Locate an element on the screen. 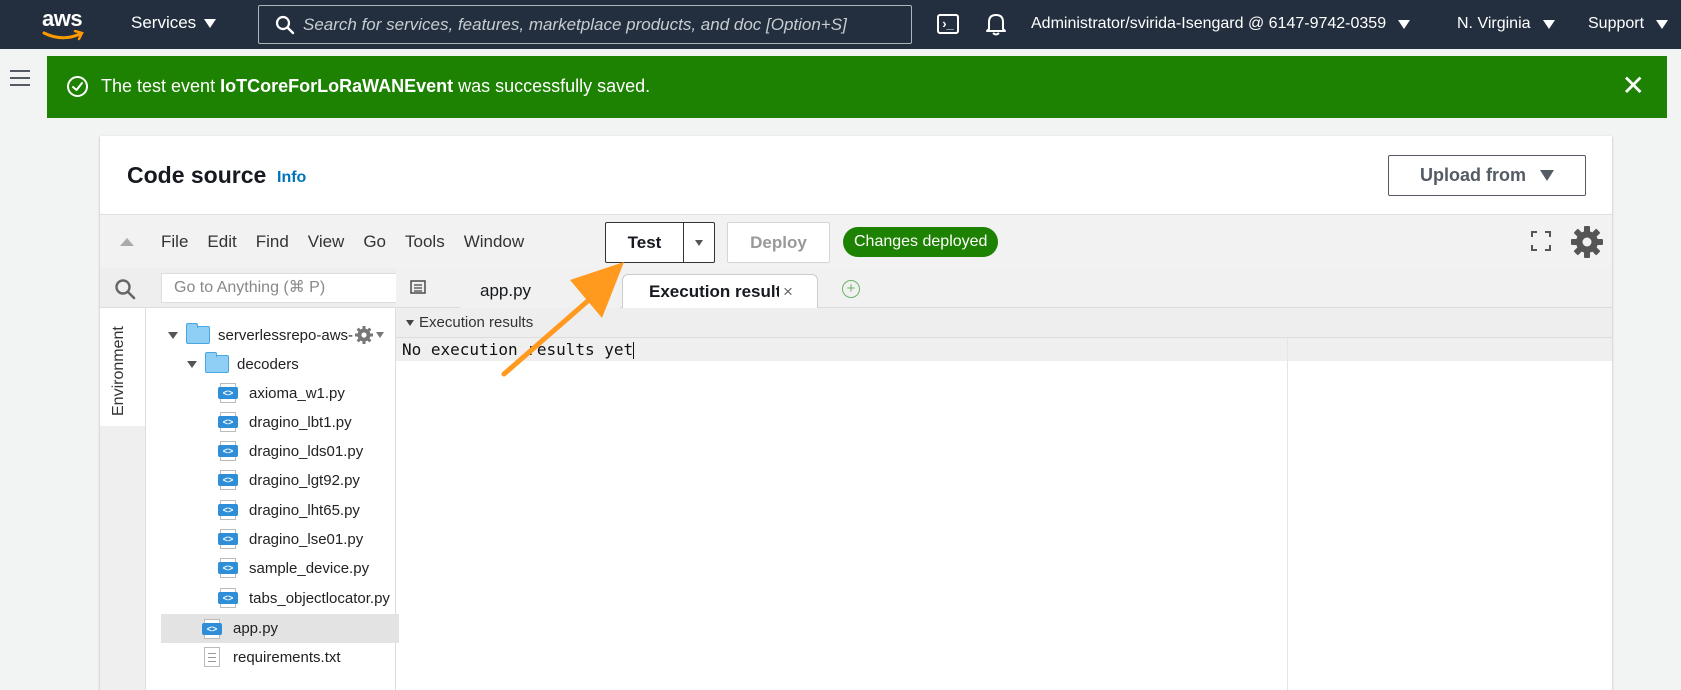 Image resolution: width=1681 pixels, height=690 pixels. deploy-button: Deploy is located at coordinates (778, 242).